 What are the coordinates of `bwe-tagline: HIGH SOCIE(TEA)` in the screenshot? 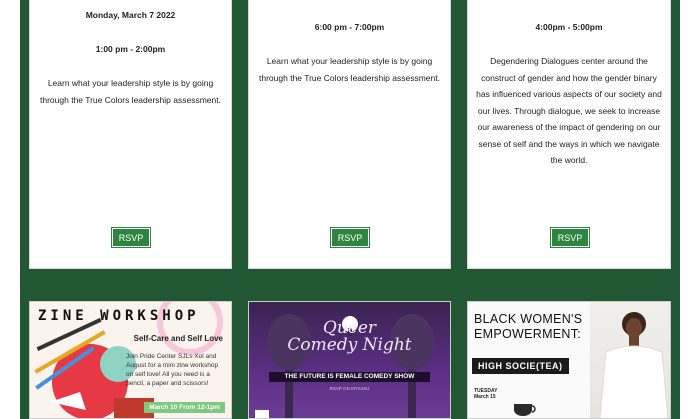 It's located at (520, 366).